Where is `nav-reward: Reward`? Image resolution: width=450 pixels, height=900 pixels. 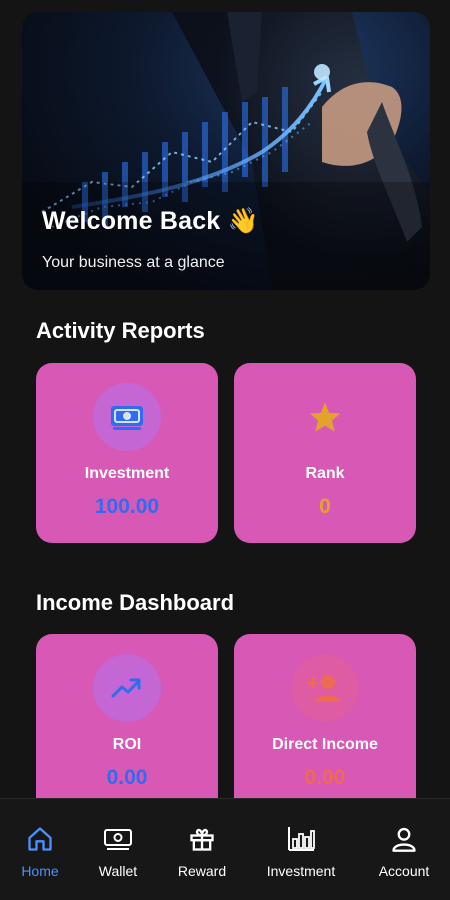
nav-reward: Reward is located at coordinates (202, 851).